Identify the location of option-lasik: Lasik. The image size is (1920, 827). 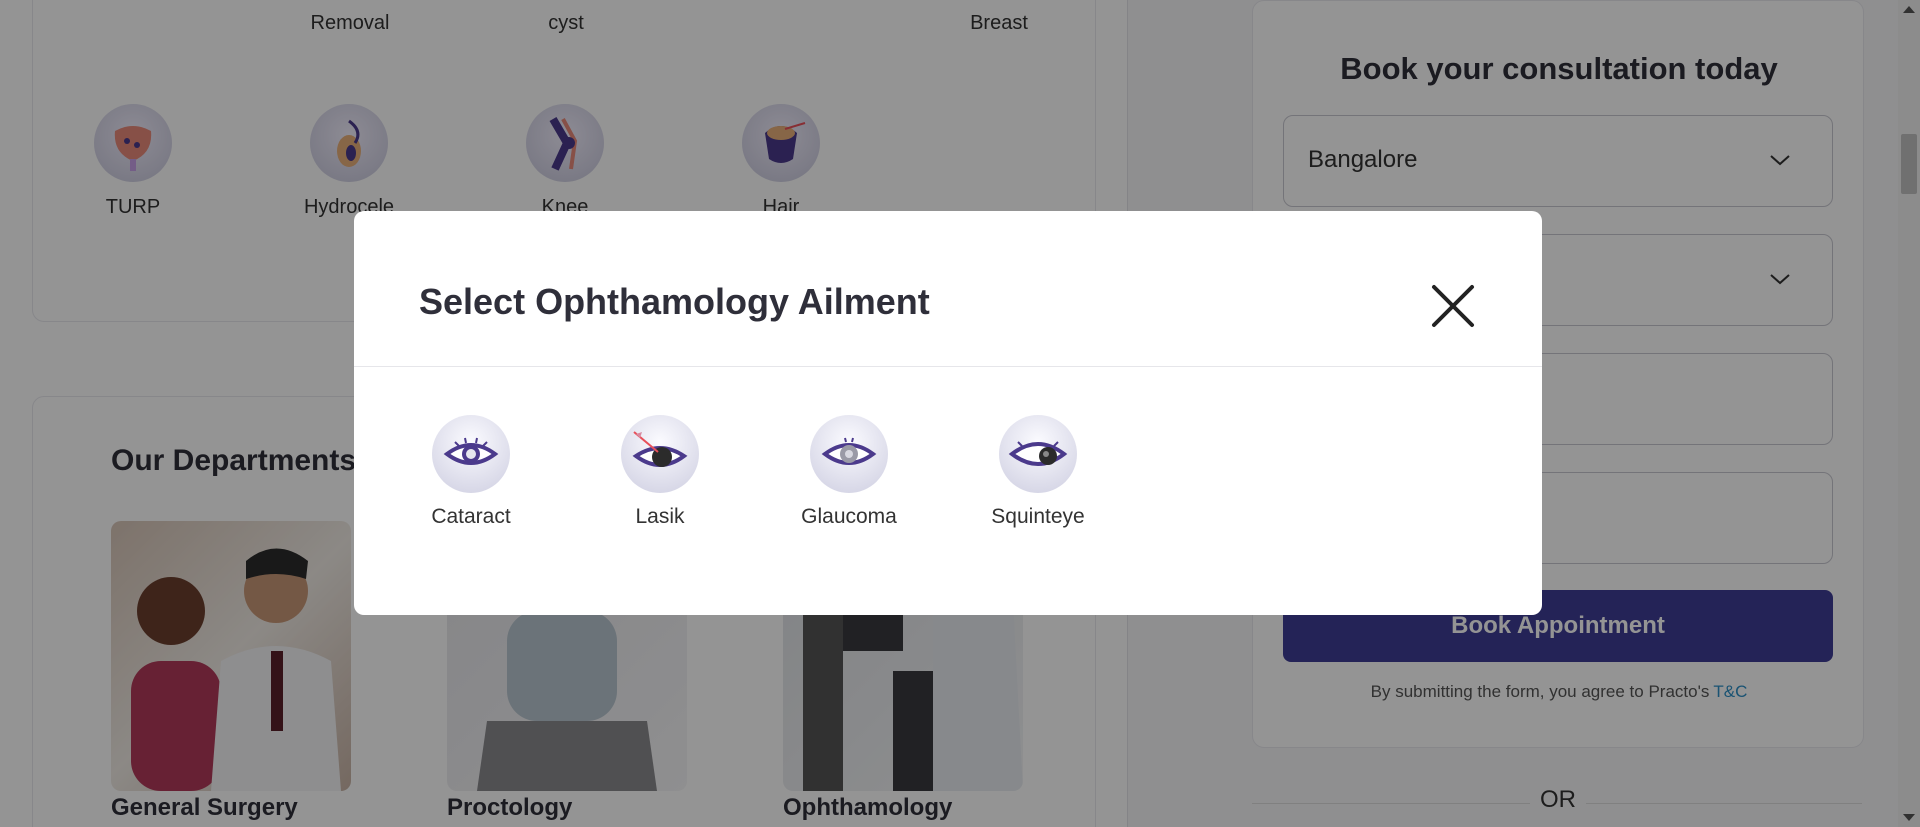
(660, 472).